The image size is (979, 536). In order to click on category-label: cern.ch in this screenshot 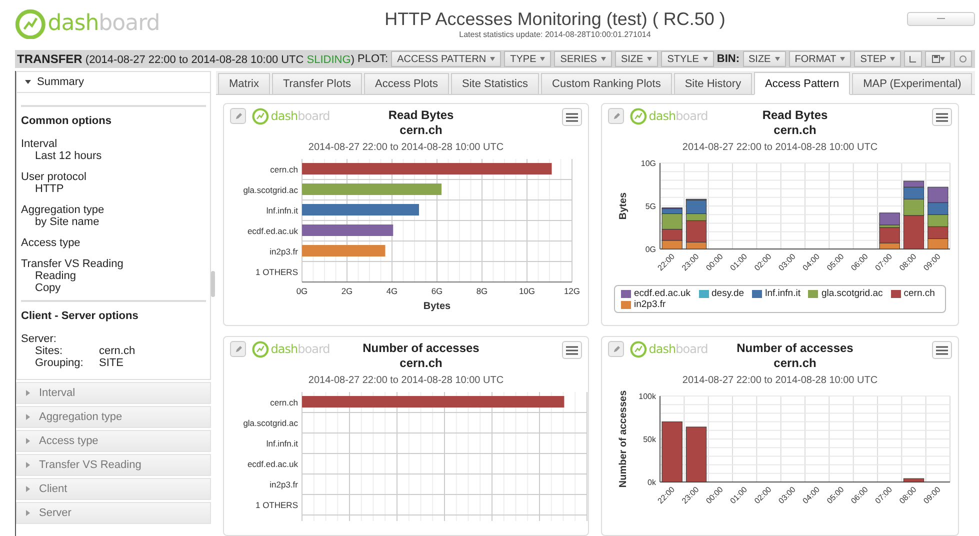, I will do `click(284, 402)`.